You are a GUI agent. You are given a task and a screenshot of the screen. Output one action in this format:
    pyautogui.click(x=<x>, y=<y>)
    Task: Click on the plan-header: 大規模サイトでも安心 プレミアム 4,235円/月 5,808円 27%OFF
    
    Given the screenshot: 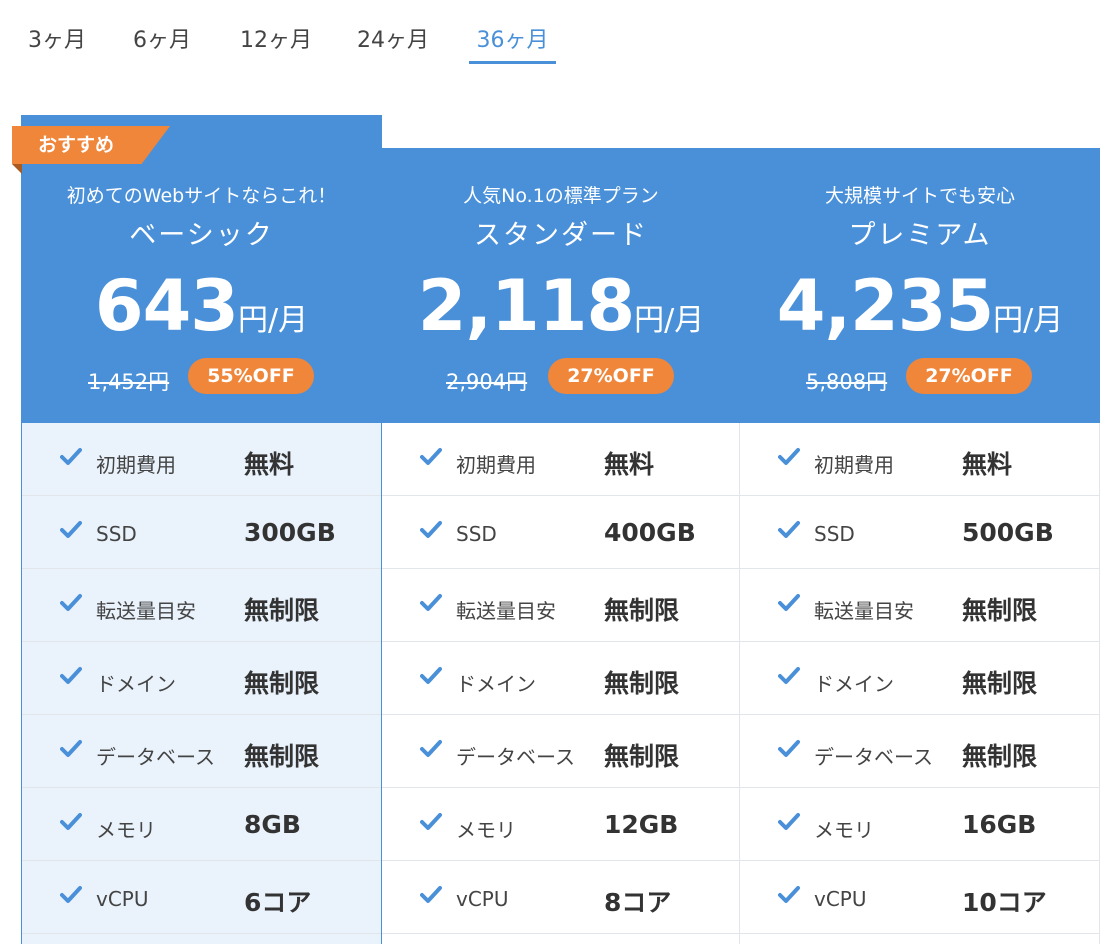 What is the action you would take?
    pyautogui.click(x=920, y=285)
    